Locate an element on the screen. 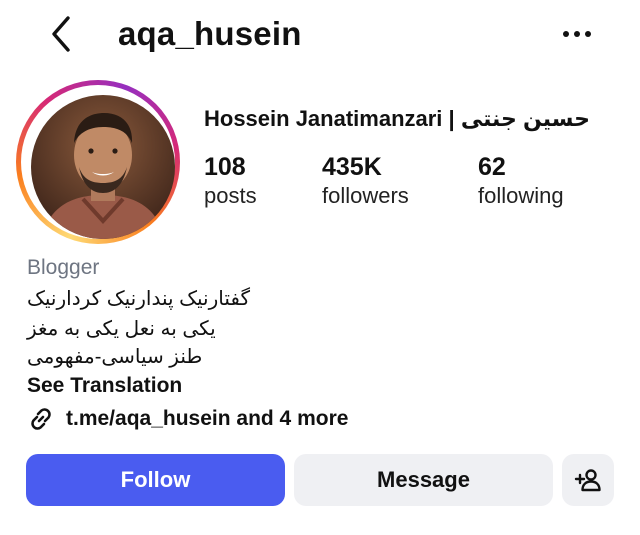 The image size is (640, 535). followers-stat: 435K followers is located at coordinates (365, 181).